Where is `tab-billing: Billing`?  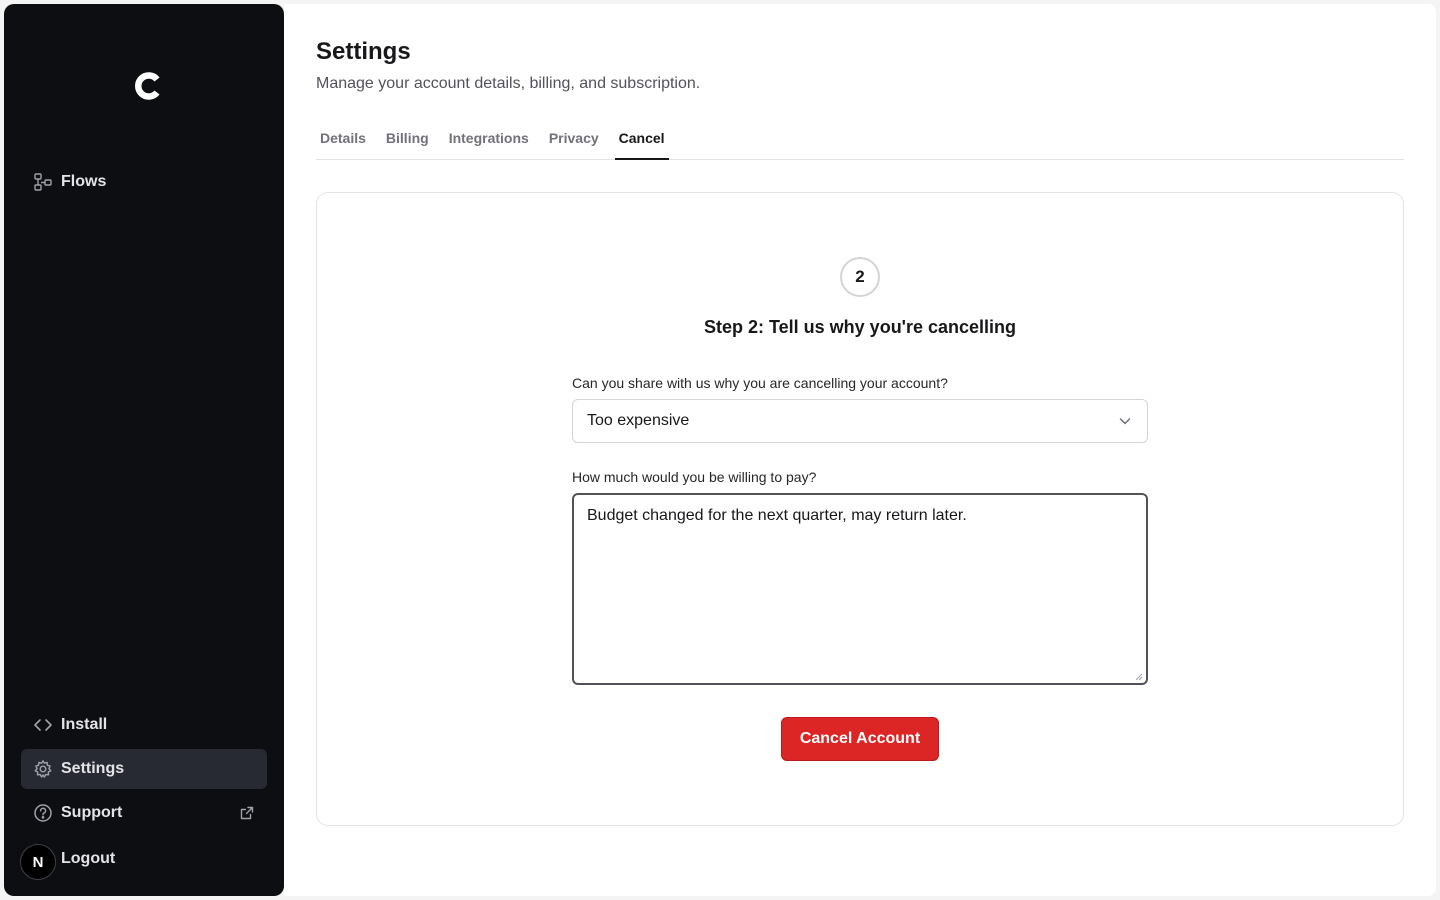 tab-billing: Billing is located at coordinates (407, 141).